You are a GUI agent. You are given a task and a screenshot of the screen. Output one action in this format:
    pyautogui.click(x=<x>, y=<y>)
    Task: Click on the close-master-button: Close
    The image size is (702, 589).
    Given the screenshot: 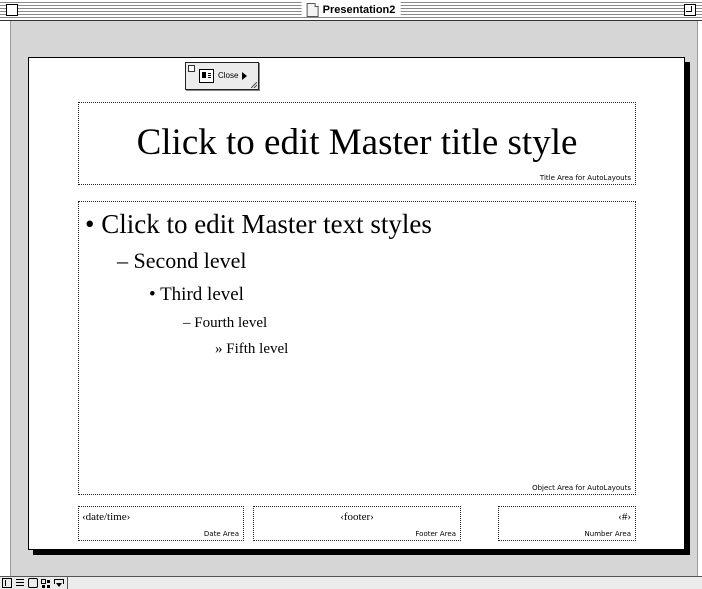 What is the action you would take?
    pyautogui.click(x=225, y=76)
    